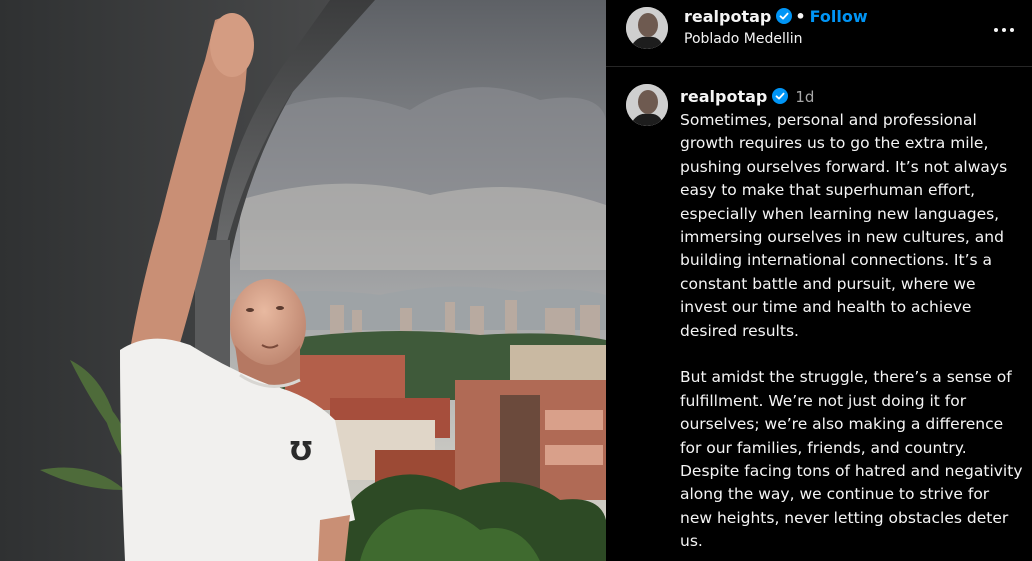  What do you see at coordinates (301, 452) in the screenshot?
I see `svg-text: Ʊ` at bounding box center [301, 452].